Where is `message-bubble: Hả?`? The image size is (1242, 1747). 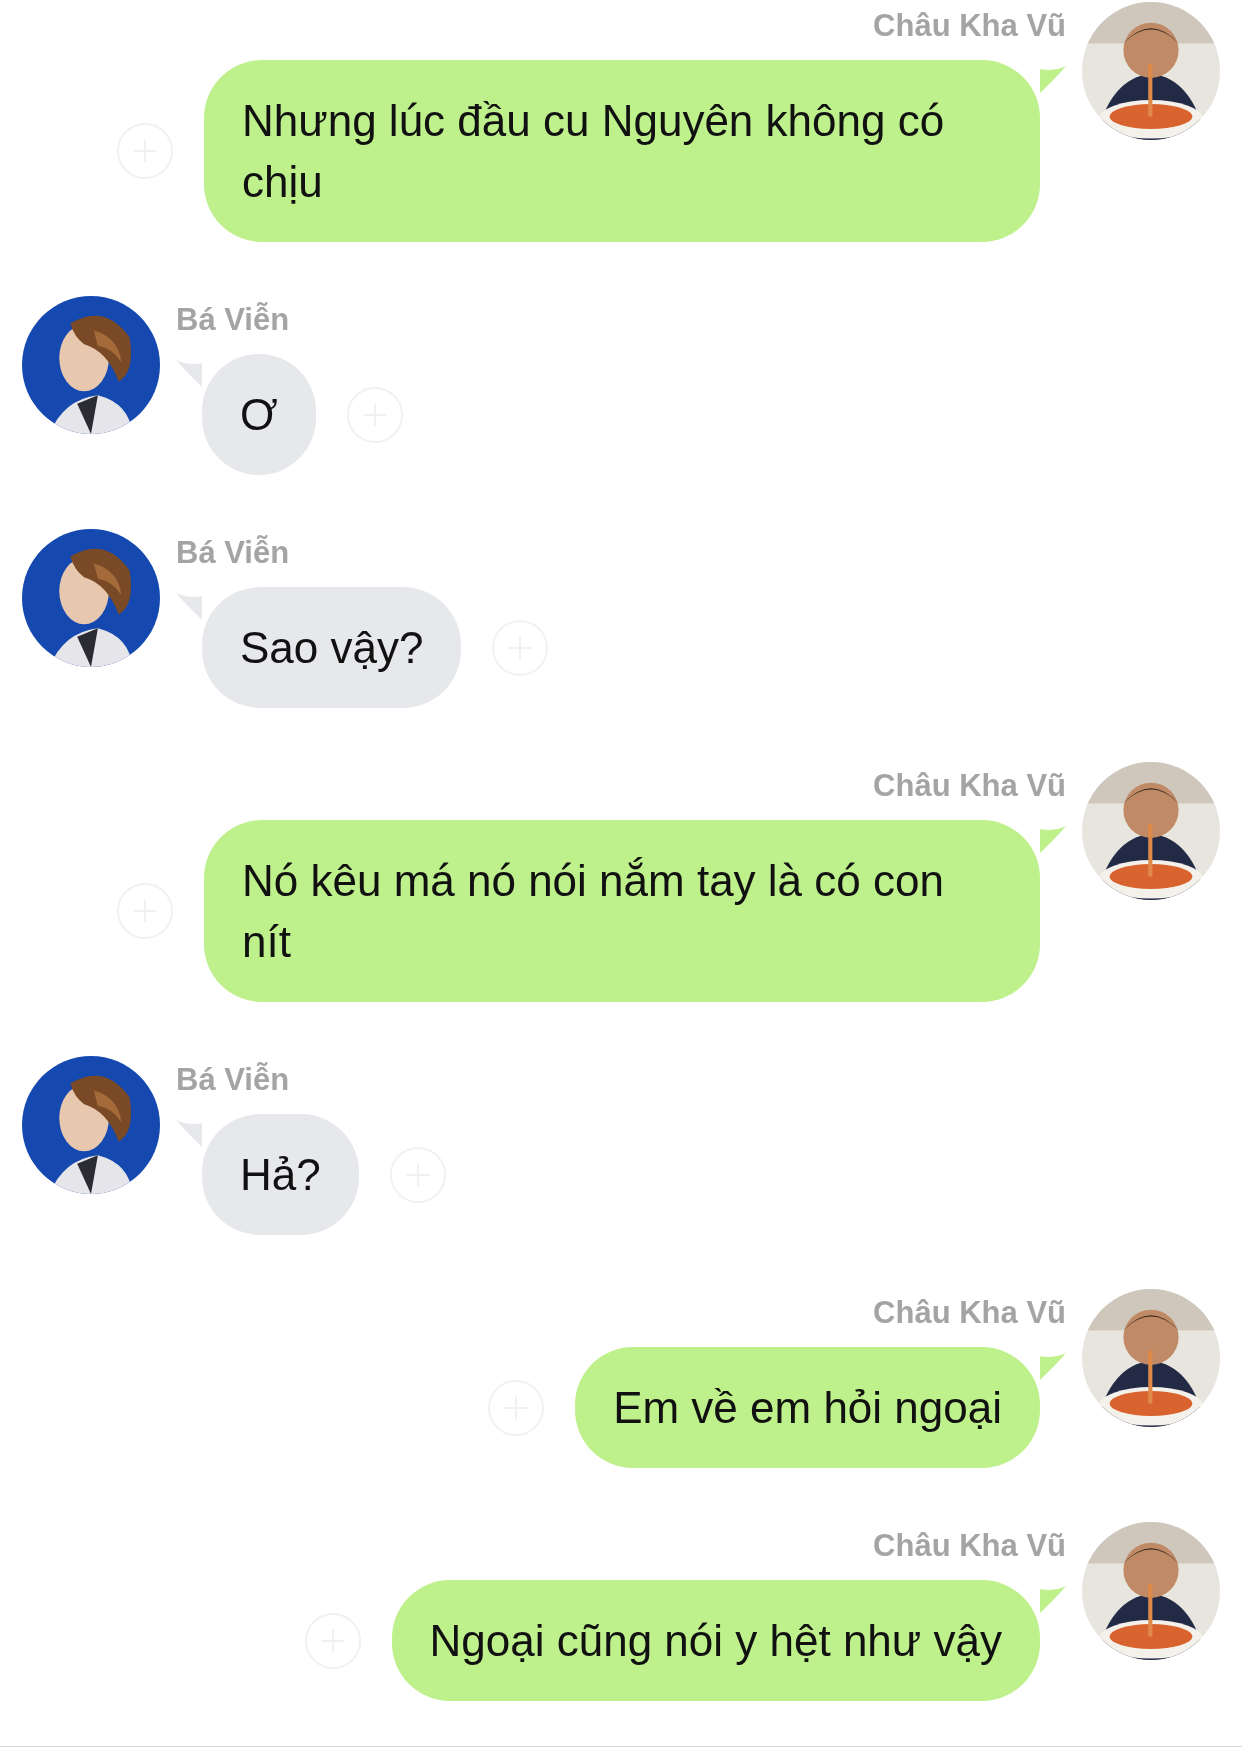
message-bubble: Hả? is located at coordinates (280, 1174).